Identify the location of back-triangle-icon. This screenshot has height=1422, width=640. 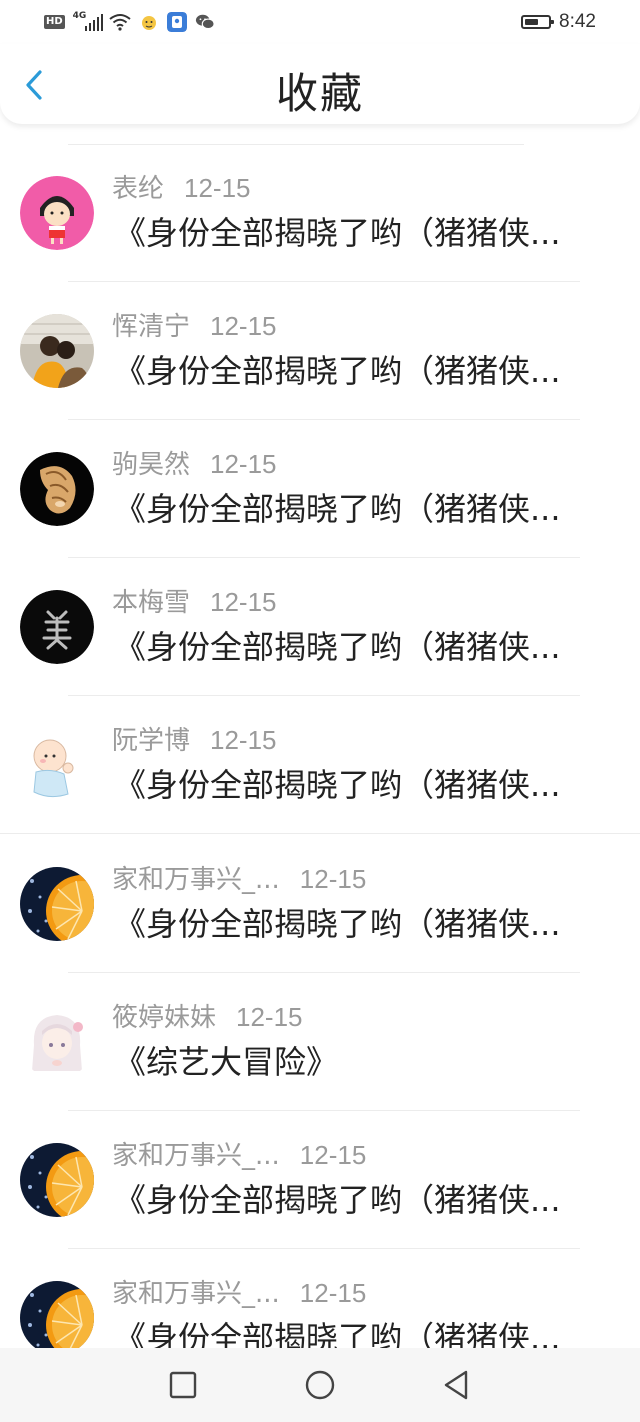
(457, 1385).